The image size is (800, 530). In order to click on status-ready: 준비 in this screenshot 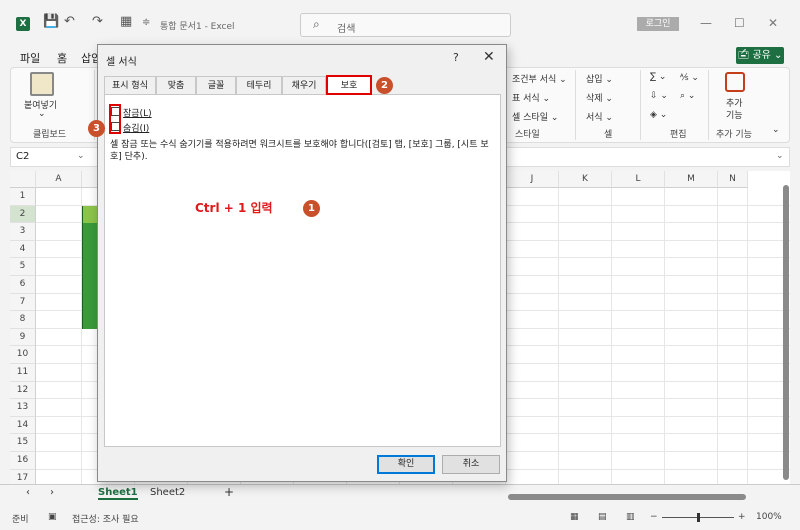, I will do `click(20, 520)`.